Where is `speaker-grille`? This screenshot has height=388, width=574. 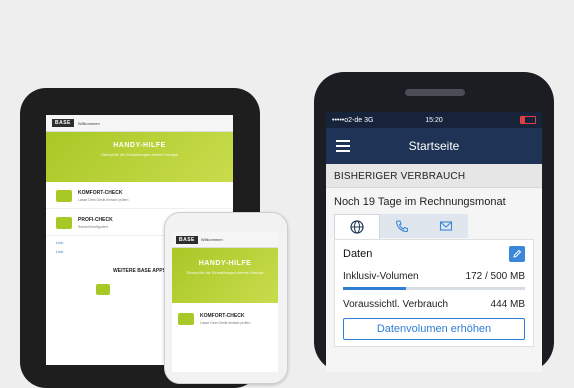
speaker-grille is located at coordinates (435, 92).